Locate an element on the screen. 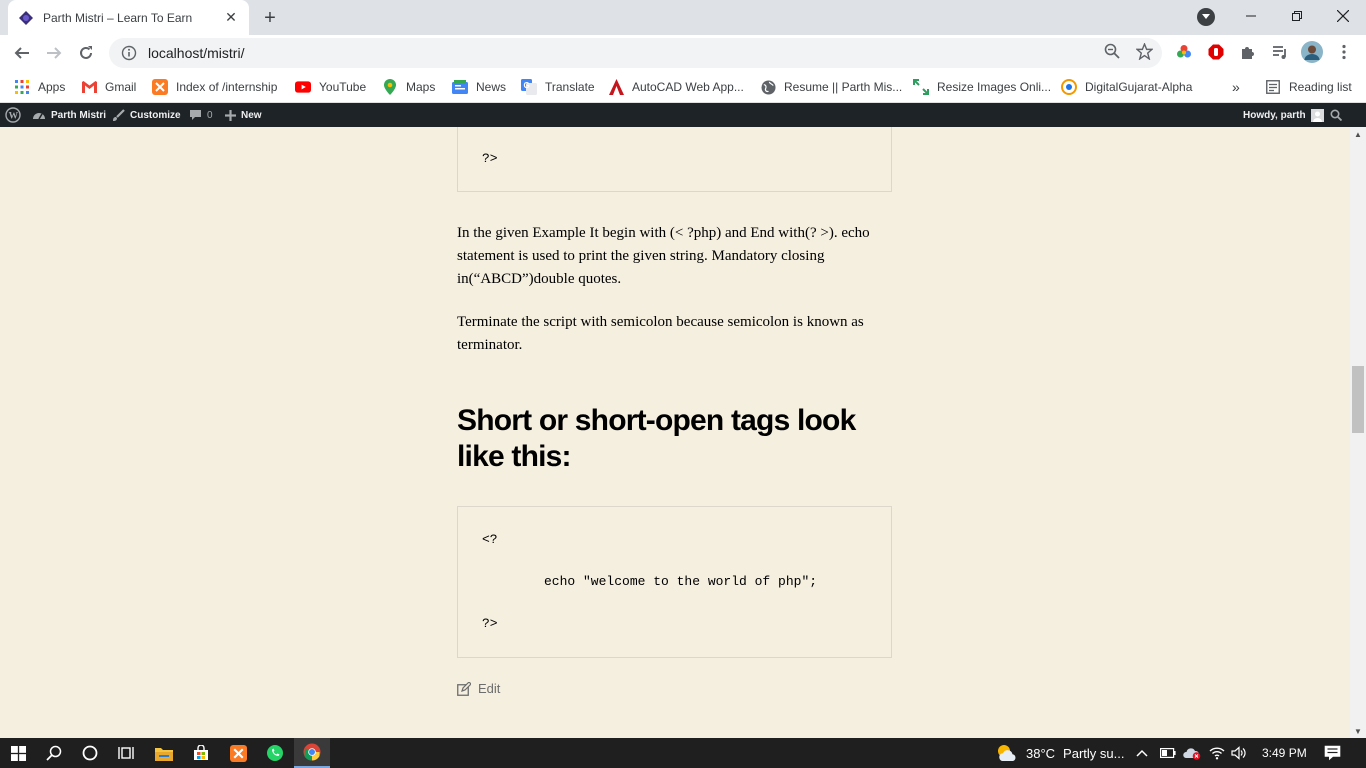 The image size is (1366, 768). show-hidden-icons-chevron-icon is located at coordinates (1142, 753).